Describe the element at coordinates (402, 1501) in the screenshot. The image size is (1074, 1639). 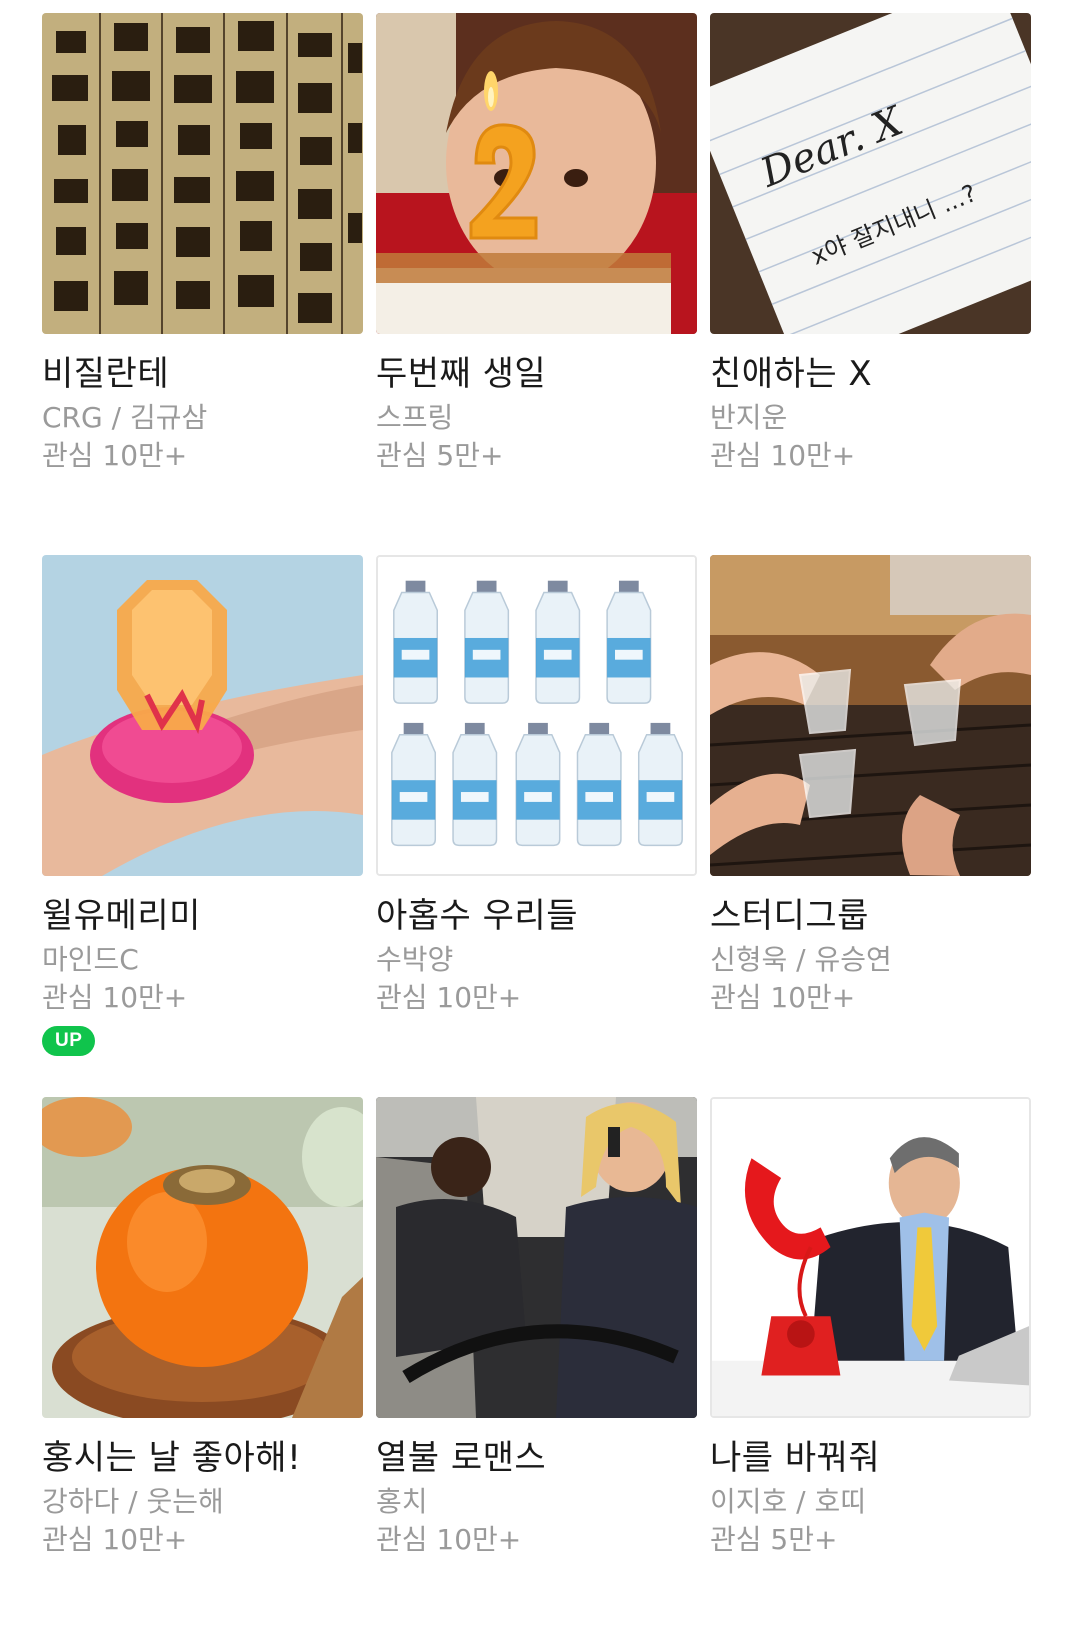
I see `comic-author: 홍치` at that location.